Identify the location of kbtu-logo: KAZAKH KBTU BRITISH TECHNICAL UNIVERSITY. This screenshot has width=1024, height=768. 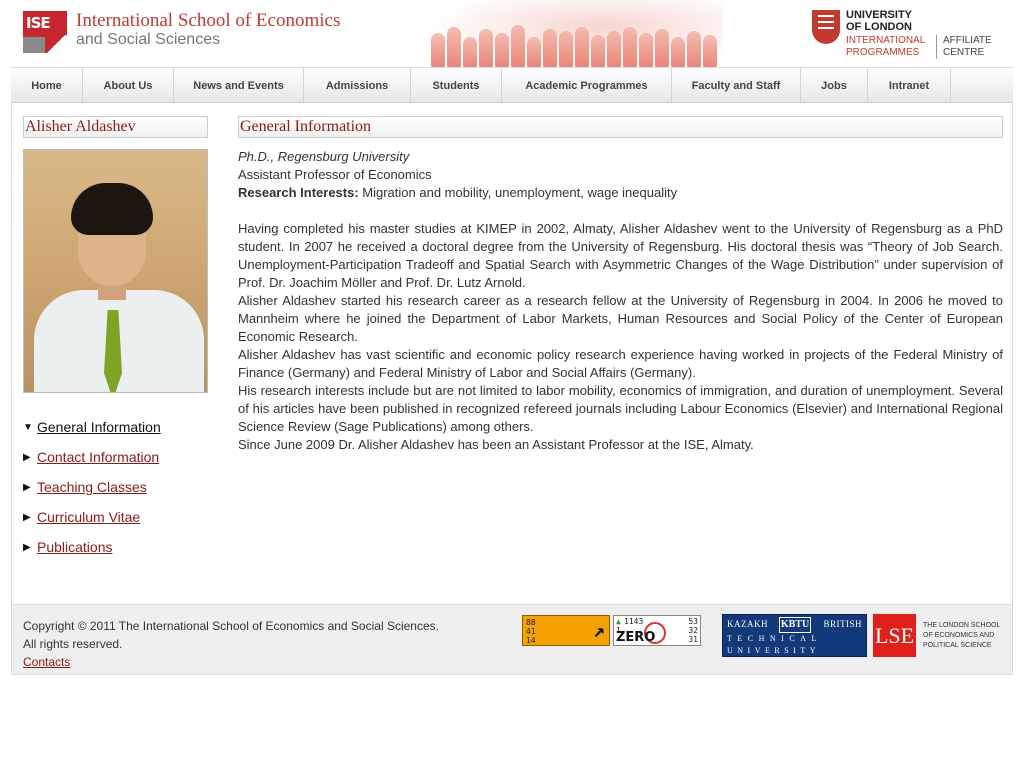
(794, 635).